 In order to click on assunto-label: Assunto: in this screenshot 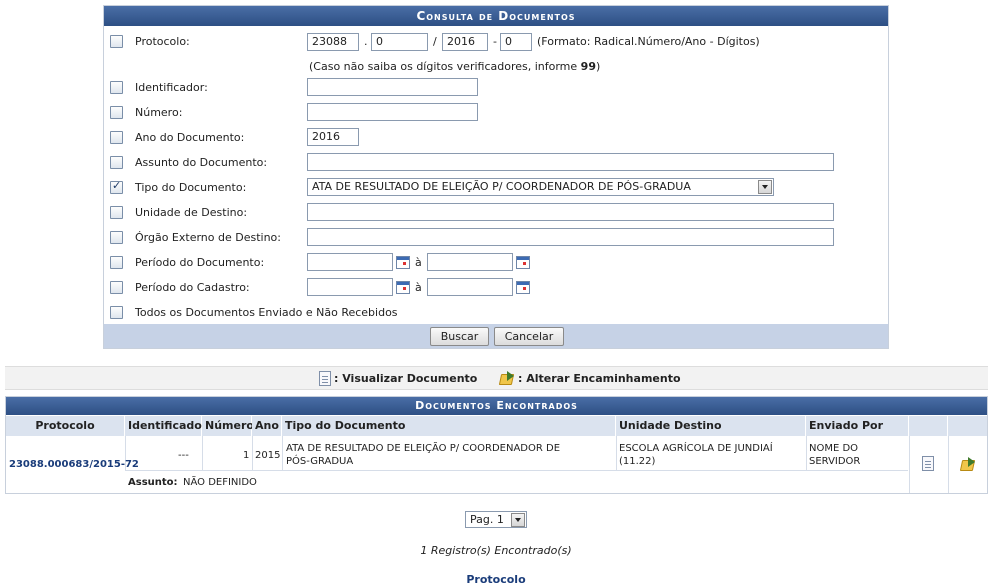, I will do `click(153, 482)`.